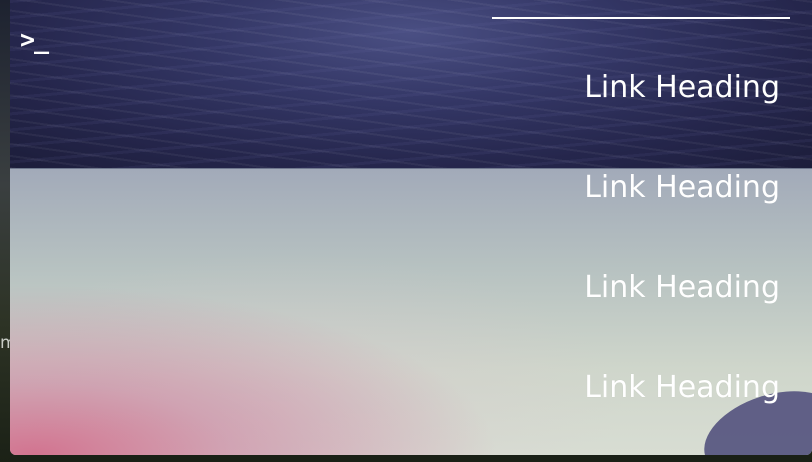 The image size is (812, 462). I want to click on nav-link-2: Link Heading, so click(682, 188).